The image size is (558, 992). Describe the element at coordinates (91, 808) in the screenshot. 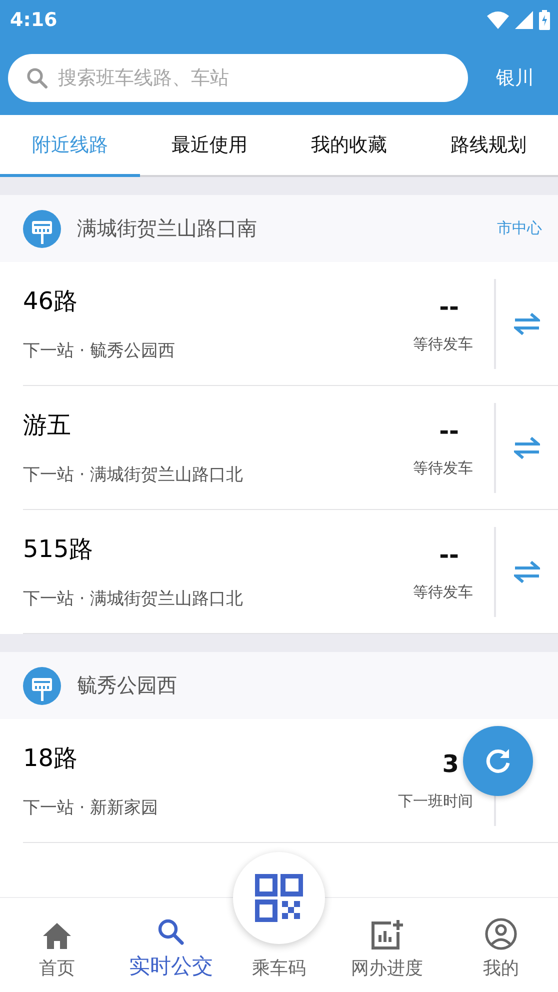

I see `next-stop: 下一站 · 新新家园` at that location.